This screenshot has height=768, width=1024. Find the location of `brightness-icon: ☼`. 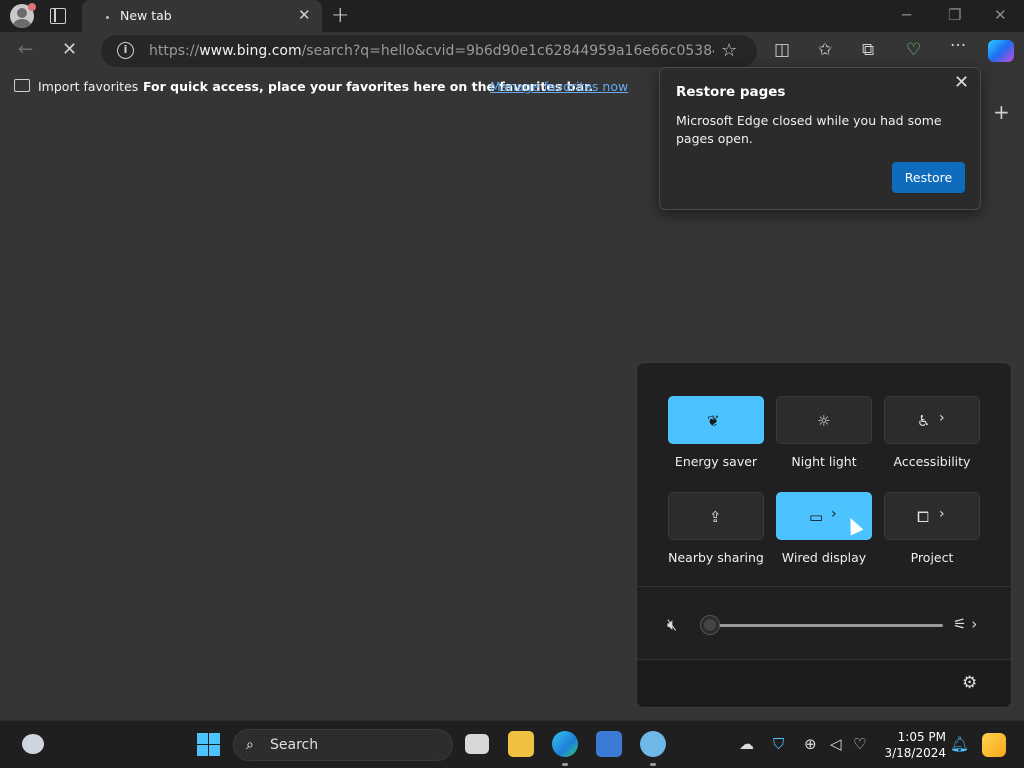

brightness-icon: ☼ is located at coordinates (824, 421).